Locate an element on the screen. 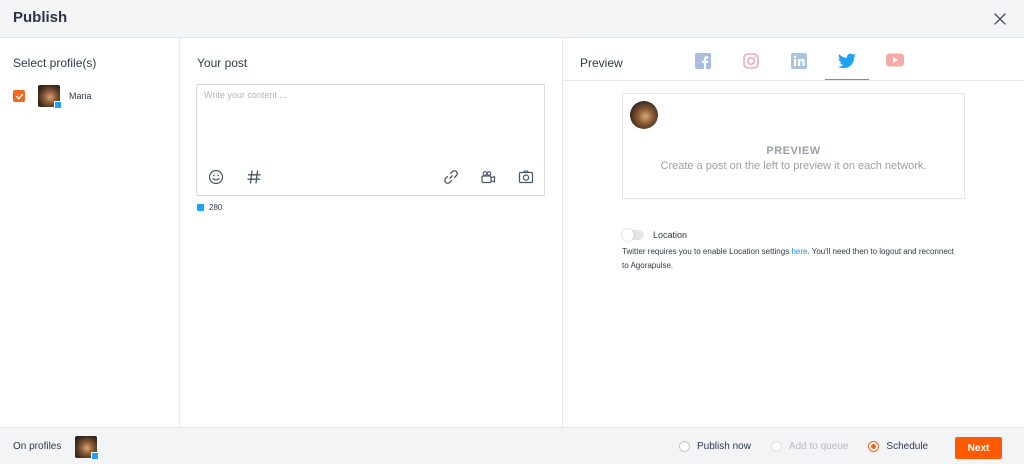  preview-heading: PREVIEW is located at coordinates (793, 151).